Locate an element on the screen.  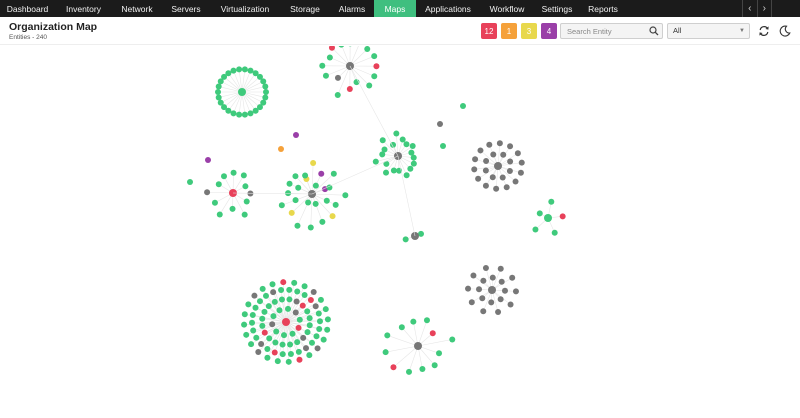
refresh-icon is located at coordinates (764, 31).